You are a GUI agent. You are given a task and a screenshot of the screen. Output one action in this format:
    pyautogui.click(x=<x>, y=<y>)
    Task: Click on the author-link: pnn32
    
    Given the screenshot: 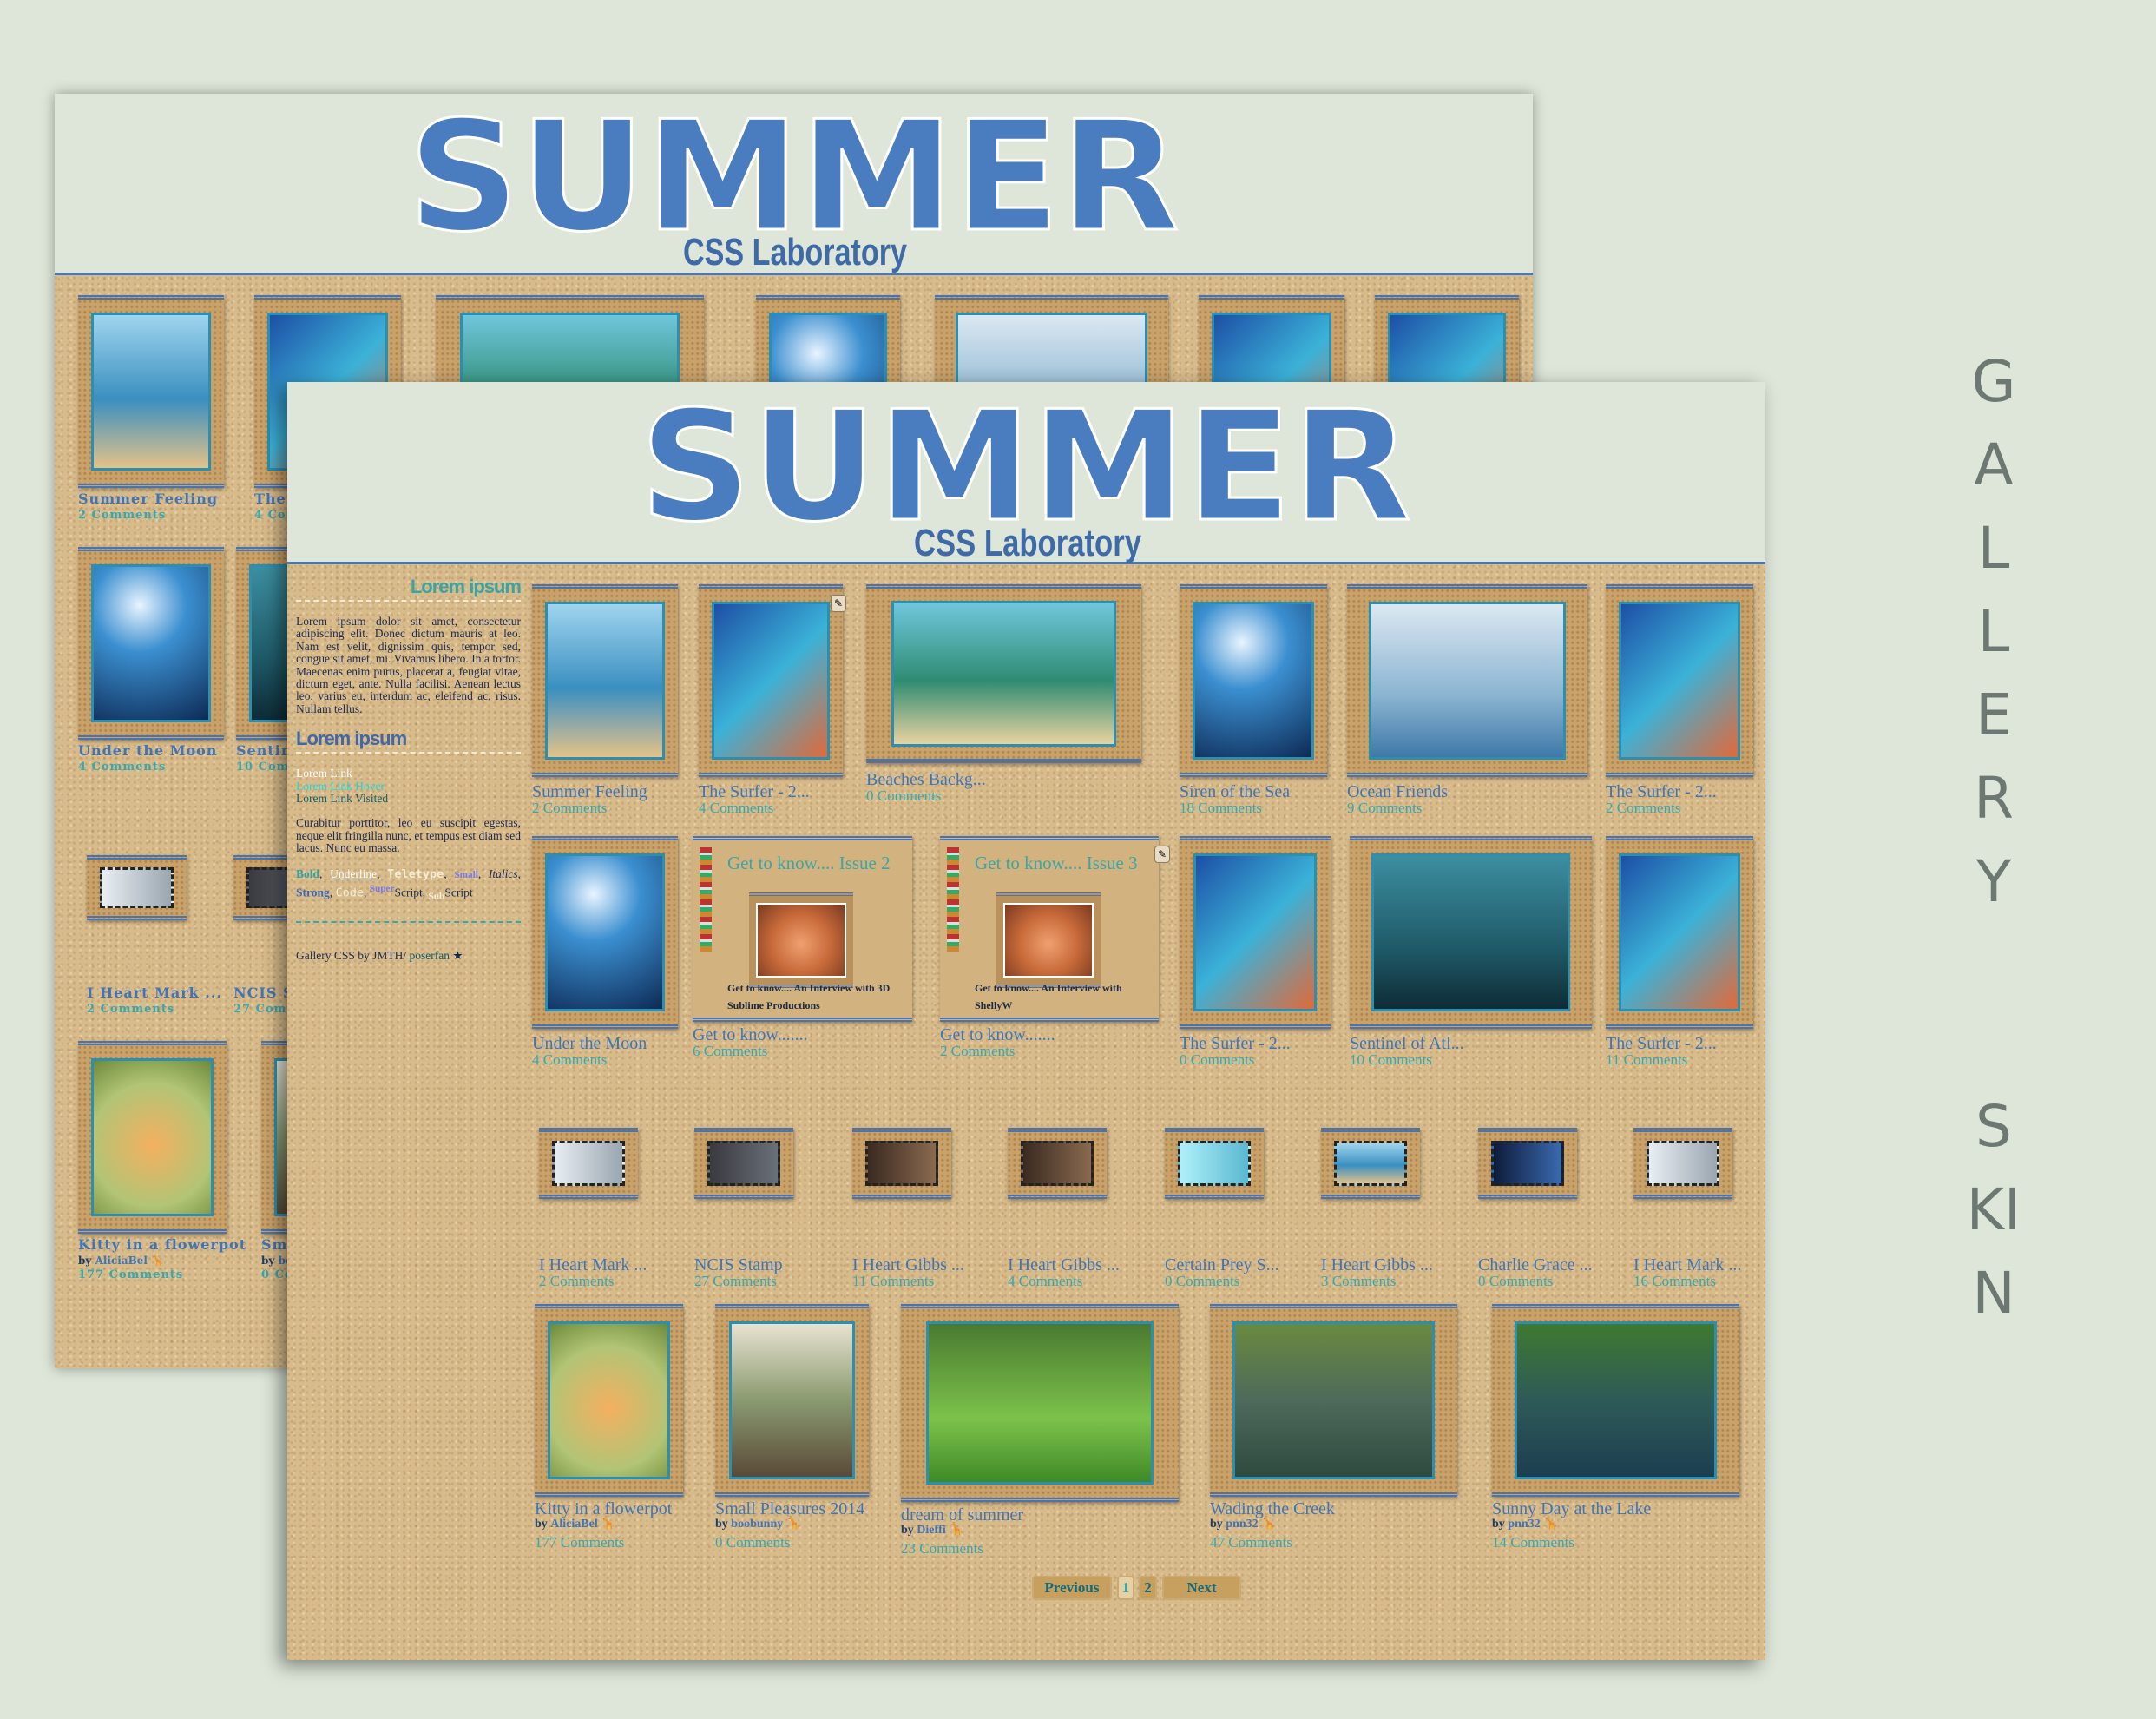 What is the action you would take?
    pyautogui.click(x=1524, y=1524)
    